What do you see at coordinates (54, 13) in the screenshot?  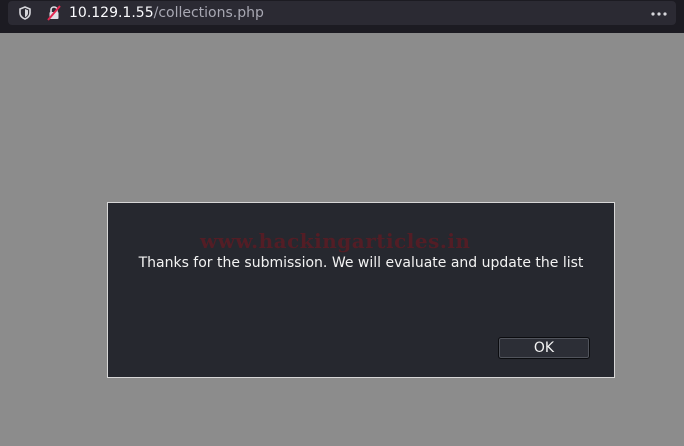 I see `insecure-lock-icon` at bounding box center [54, 13].